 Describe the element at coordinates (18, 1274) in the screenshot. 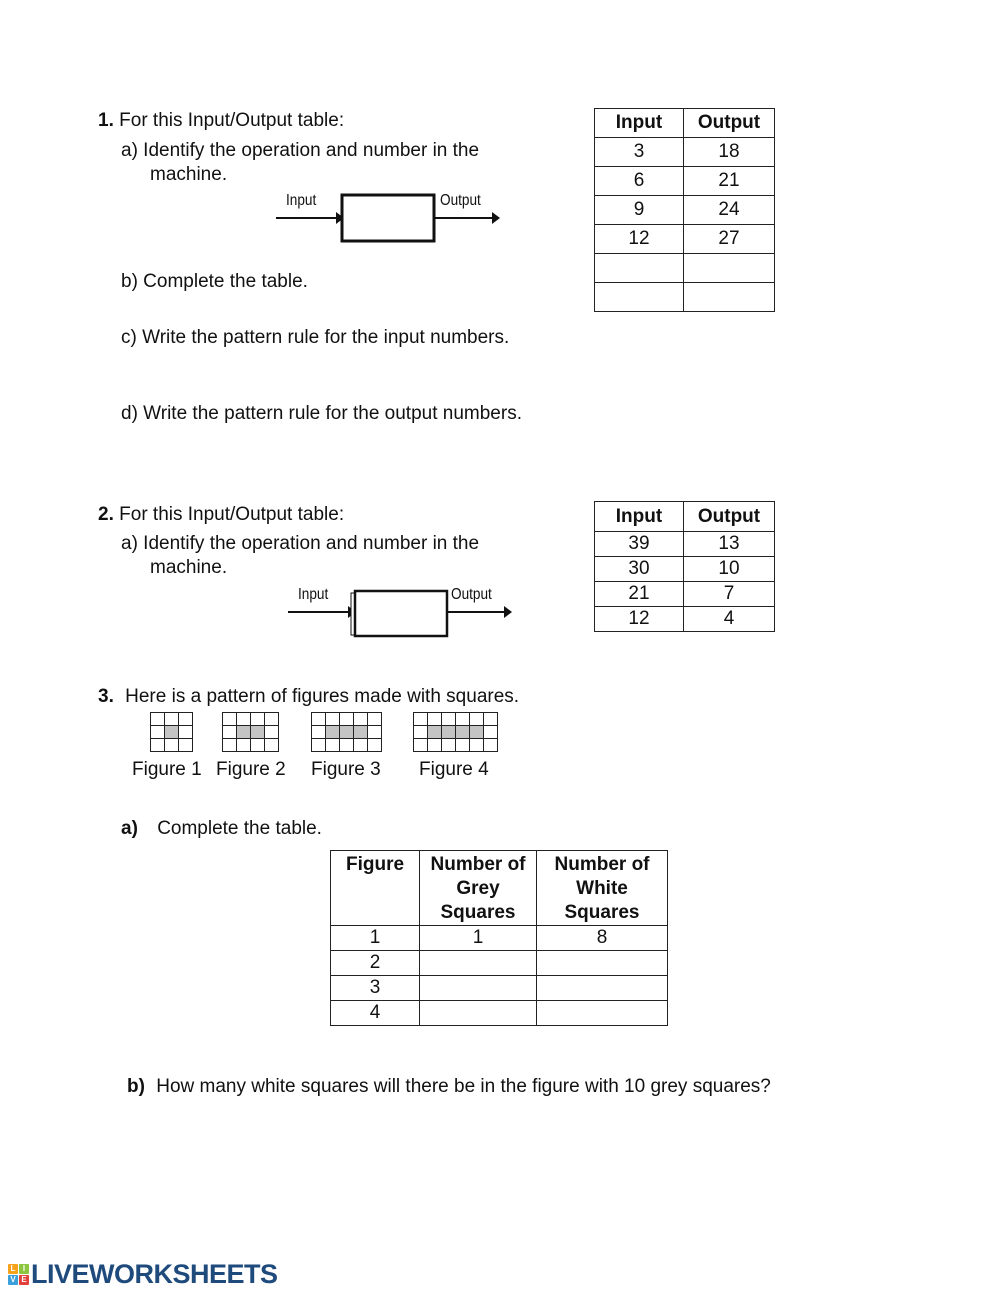

I see `logo-icon: LIVE` at that location.